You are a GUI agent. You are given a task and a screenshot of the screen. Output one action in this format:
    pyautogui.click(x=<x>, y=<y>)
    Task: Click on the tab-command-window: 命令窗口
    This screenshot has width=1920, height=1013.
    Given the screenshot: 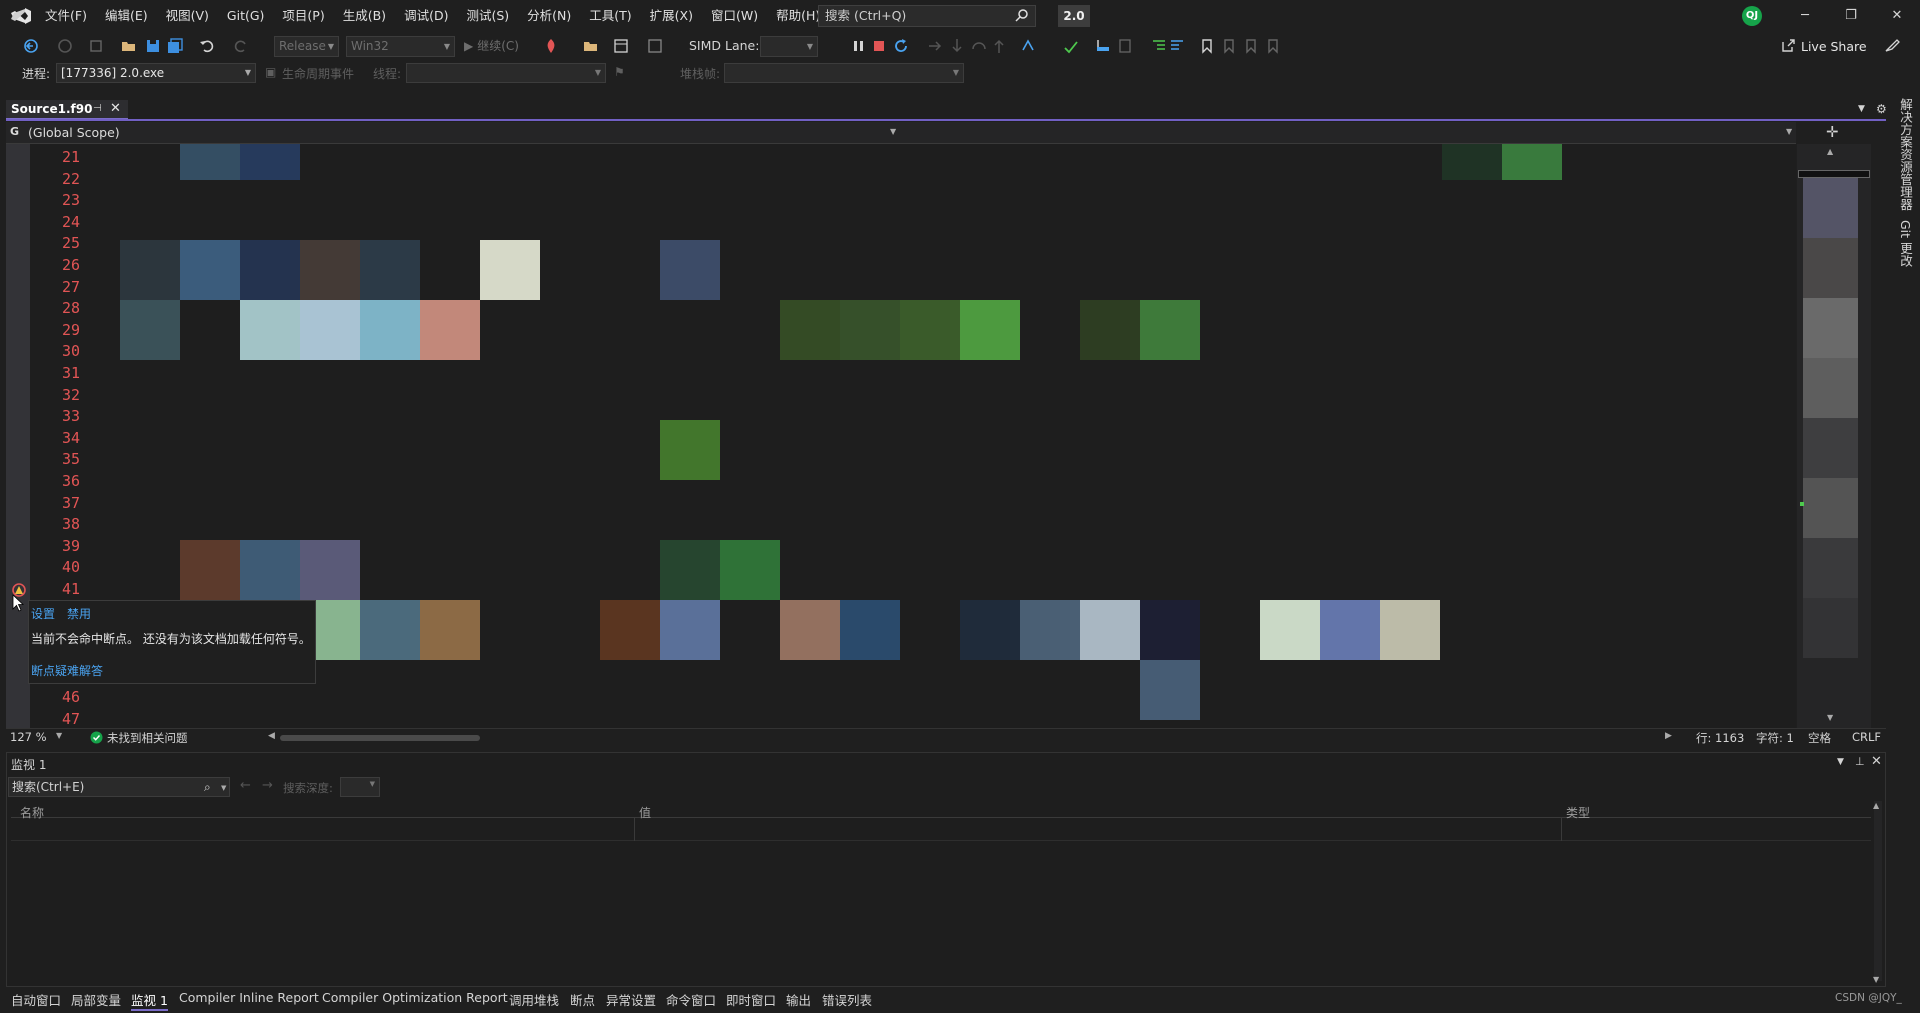 What is the action you would take?
    pyautogui.click(x=691, y=999)
    